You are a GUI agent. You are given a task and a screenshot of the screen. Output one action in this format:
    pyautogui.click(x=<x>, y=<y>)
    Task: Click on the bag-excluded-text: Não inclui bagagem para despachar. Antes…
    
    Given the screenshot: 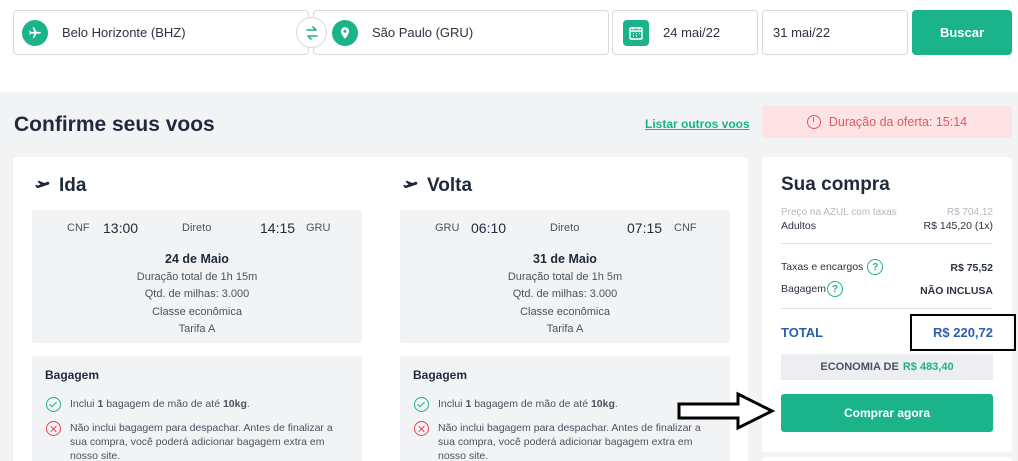 What is the action you would take?
    pyautogui.click(x=201, y=441)
    